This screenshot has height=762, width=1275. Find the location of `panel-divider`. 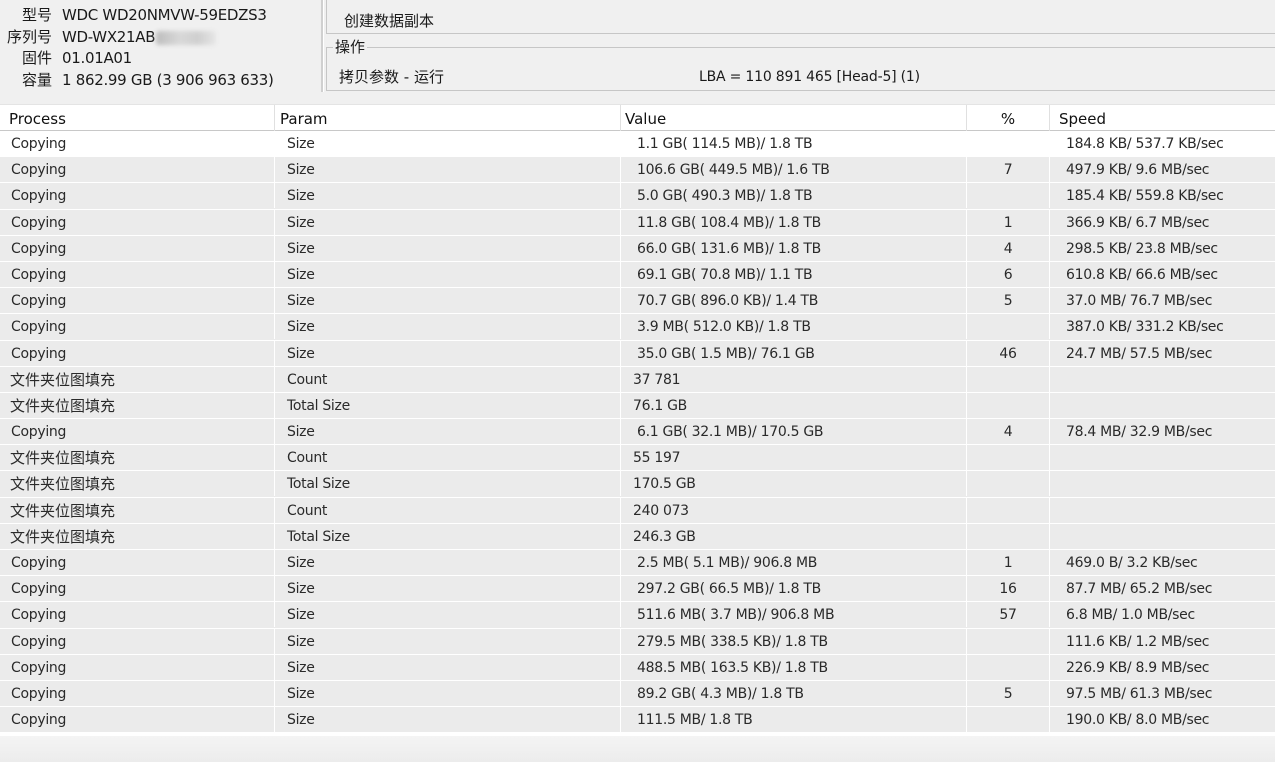

panel-divider is located at coordinates (322, 46).